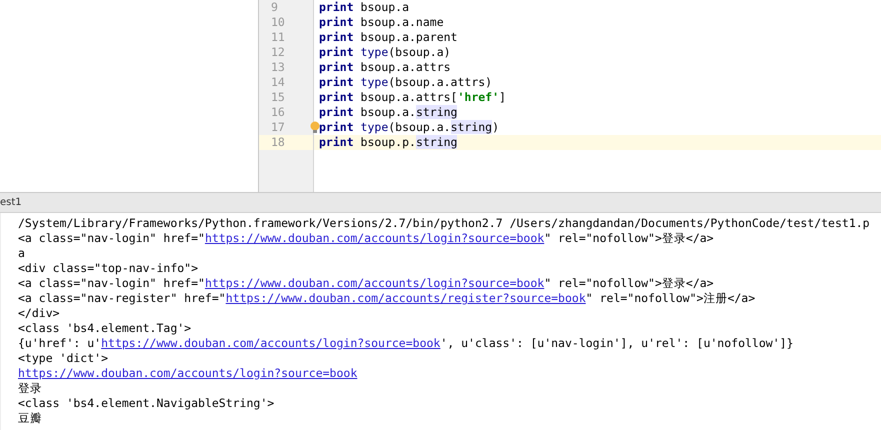  I want to click on console-line: <a class="nav-register" href="https://www.douban.com/accounts/register?source=book" rel="nofollow">注册</a>, so click(387, 298).